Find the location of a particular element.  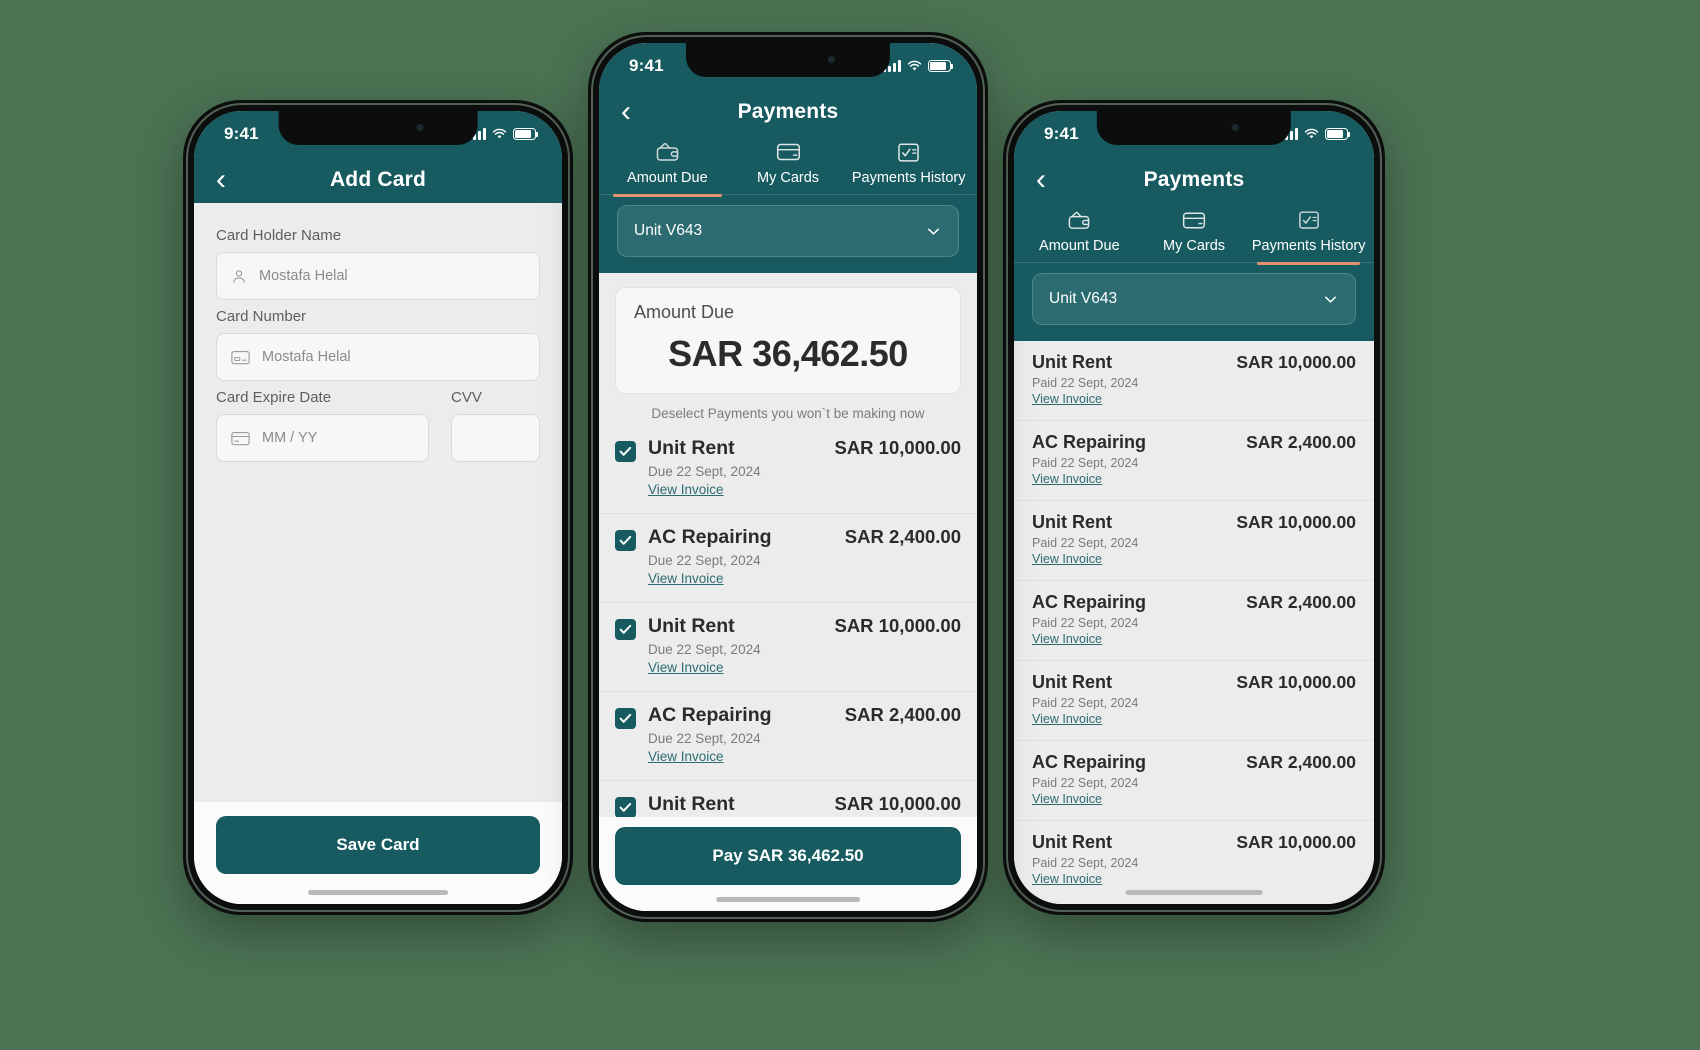

amount-due-card: Amount Due SAR 36,462.50 is located at coordinates (788, 340).